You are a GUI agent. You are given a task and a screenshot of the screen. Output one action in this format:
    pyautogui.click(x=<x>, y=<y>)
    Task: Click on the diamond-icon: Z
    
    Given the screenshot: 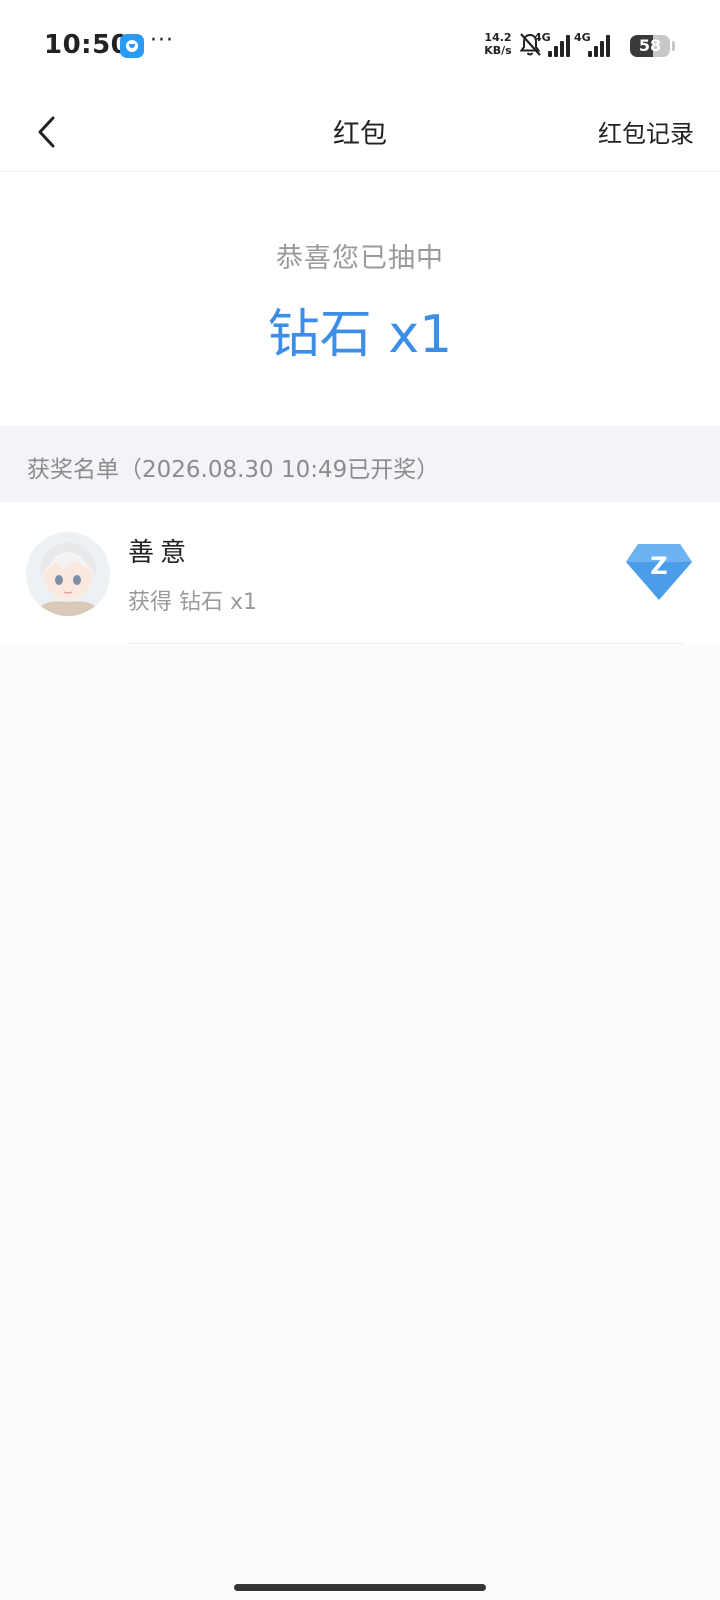 What is the action you would take?
    pyautogui.click(x=659, y=572)
    